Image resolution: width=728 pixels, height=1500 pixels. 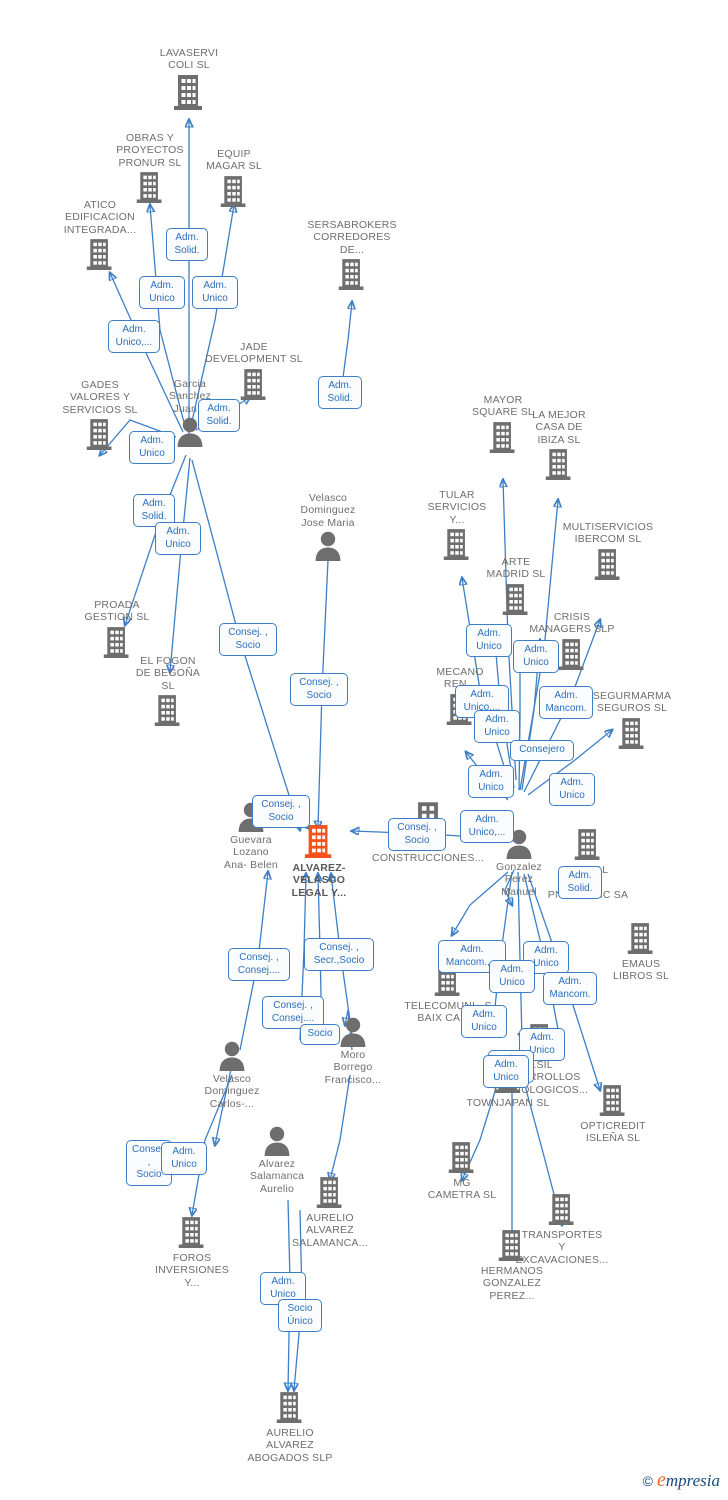 I want to click on relation-chip: Consejero, so click(x=542, y=750).